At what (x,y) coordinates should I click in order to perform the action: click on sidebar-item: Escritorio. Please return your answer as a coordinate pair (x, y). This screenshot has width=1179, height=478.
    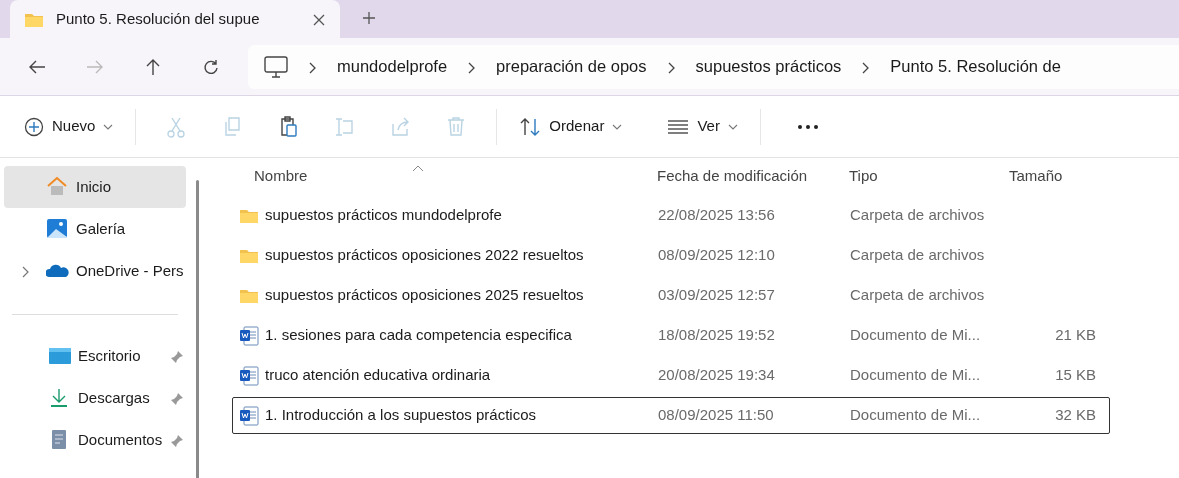
    Looking at the image, I should click on (95, 356).